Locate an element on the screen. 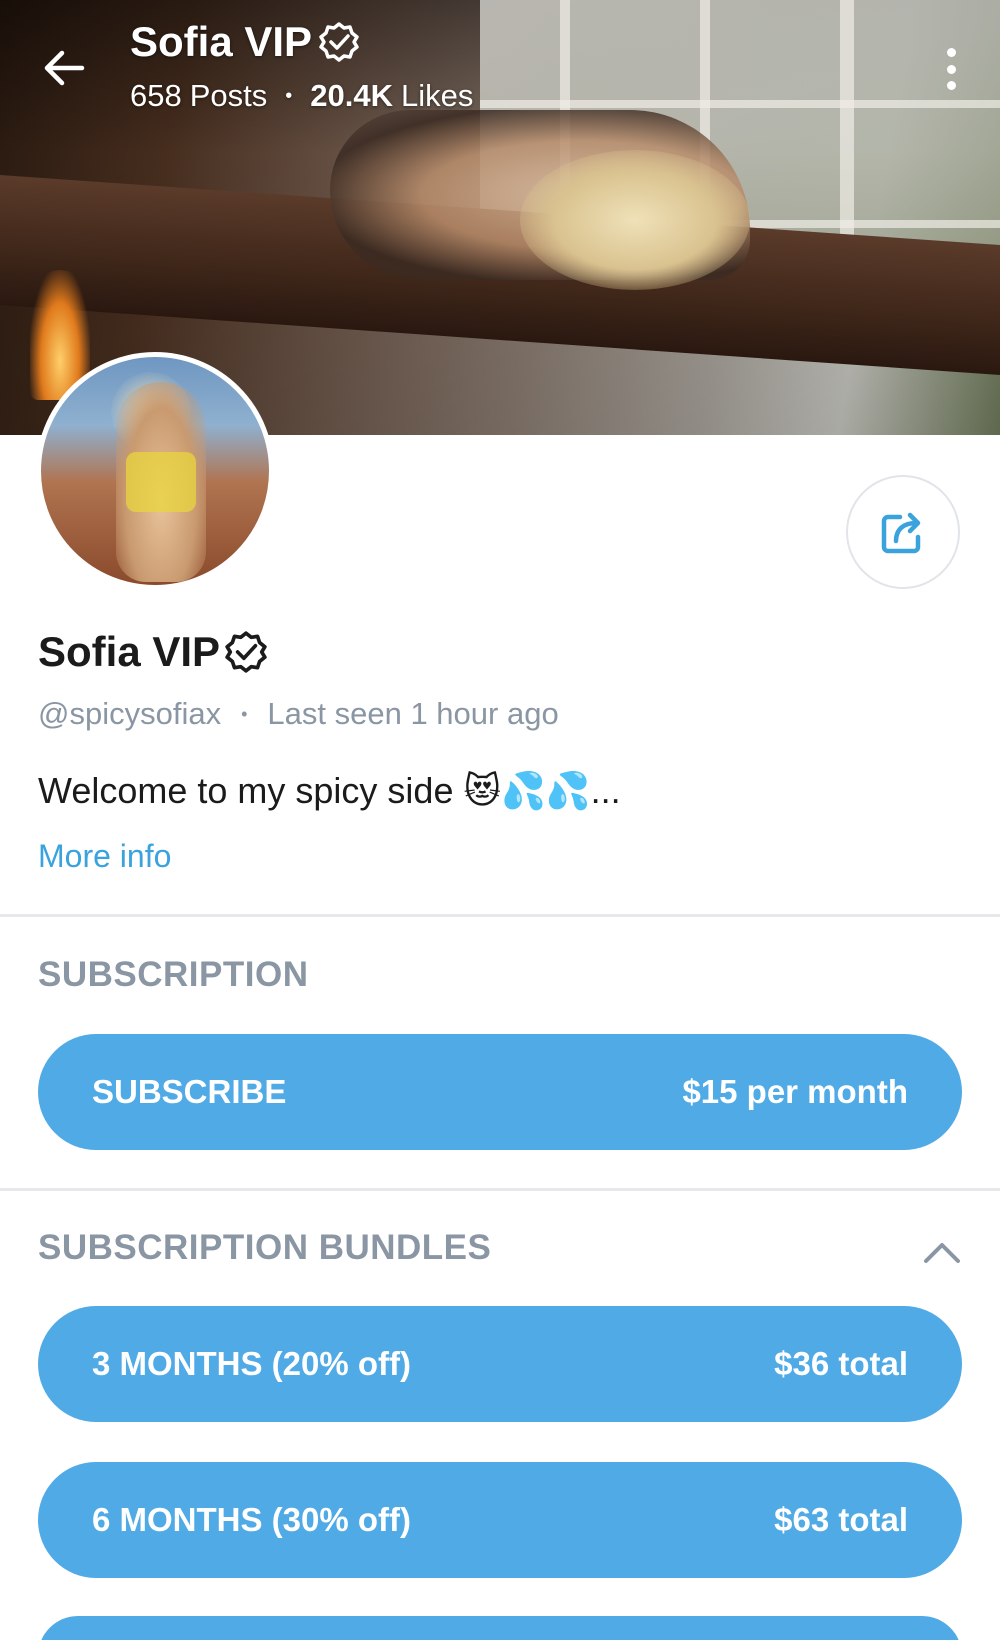  more-options-button is located at coordinates (951, 69).